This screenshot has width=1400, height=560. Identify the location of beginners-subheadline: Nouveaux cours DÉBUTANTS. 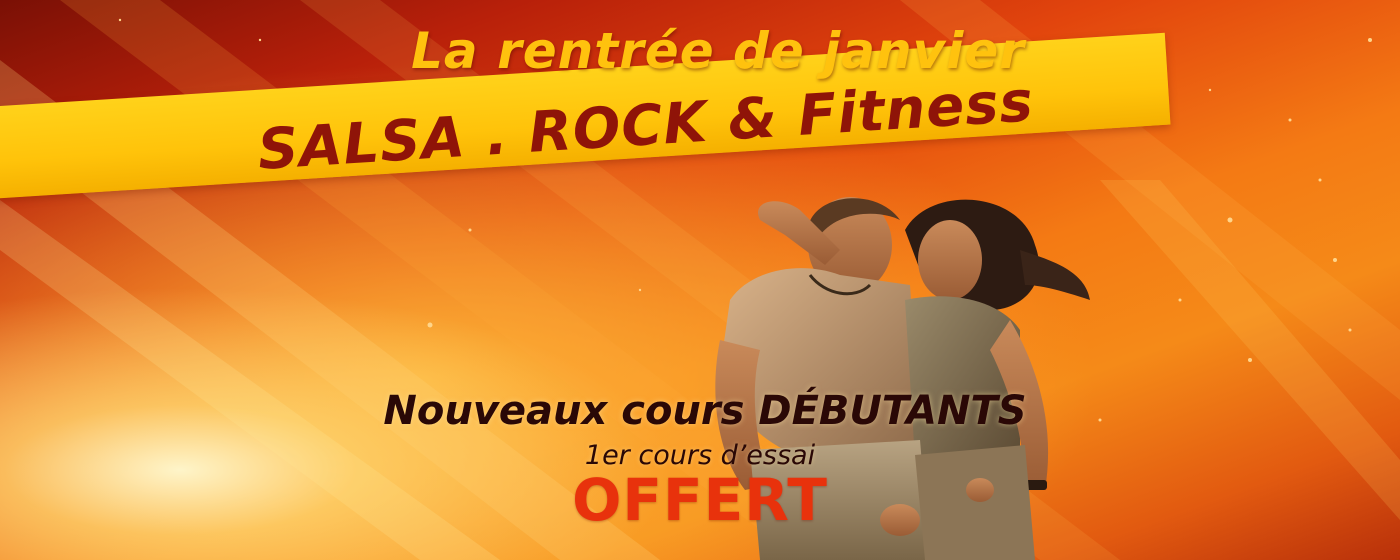
(705, 411).